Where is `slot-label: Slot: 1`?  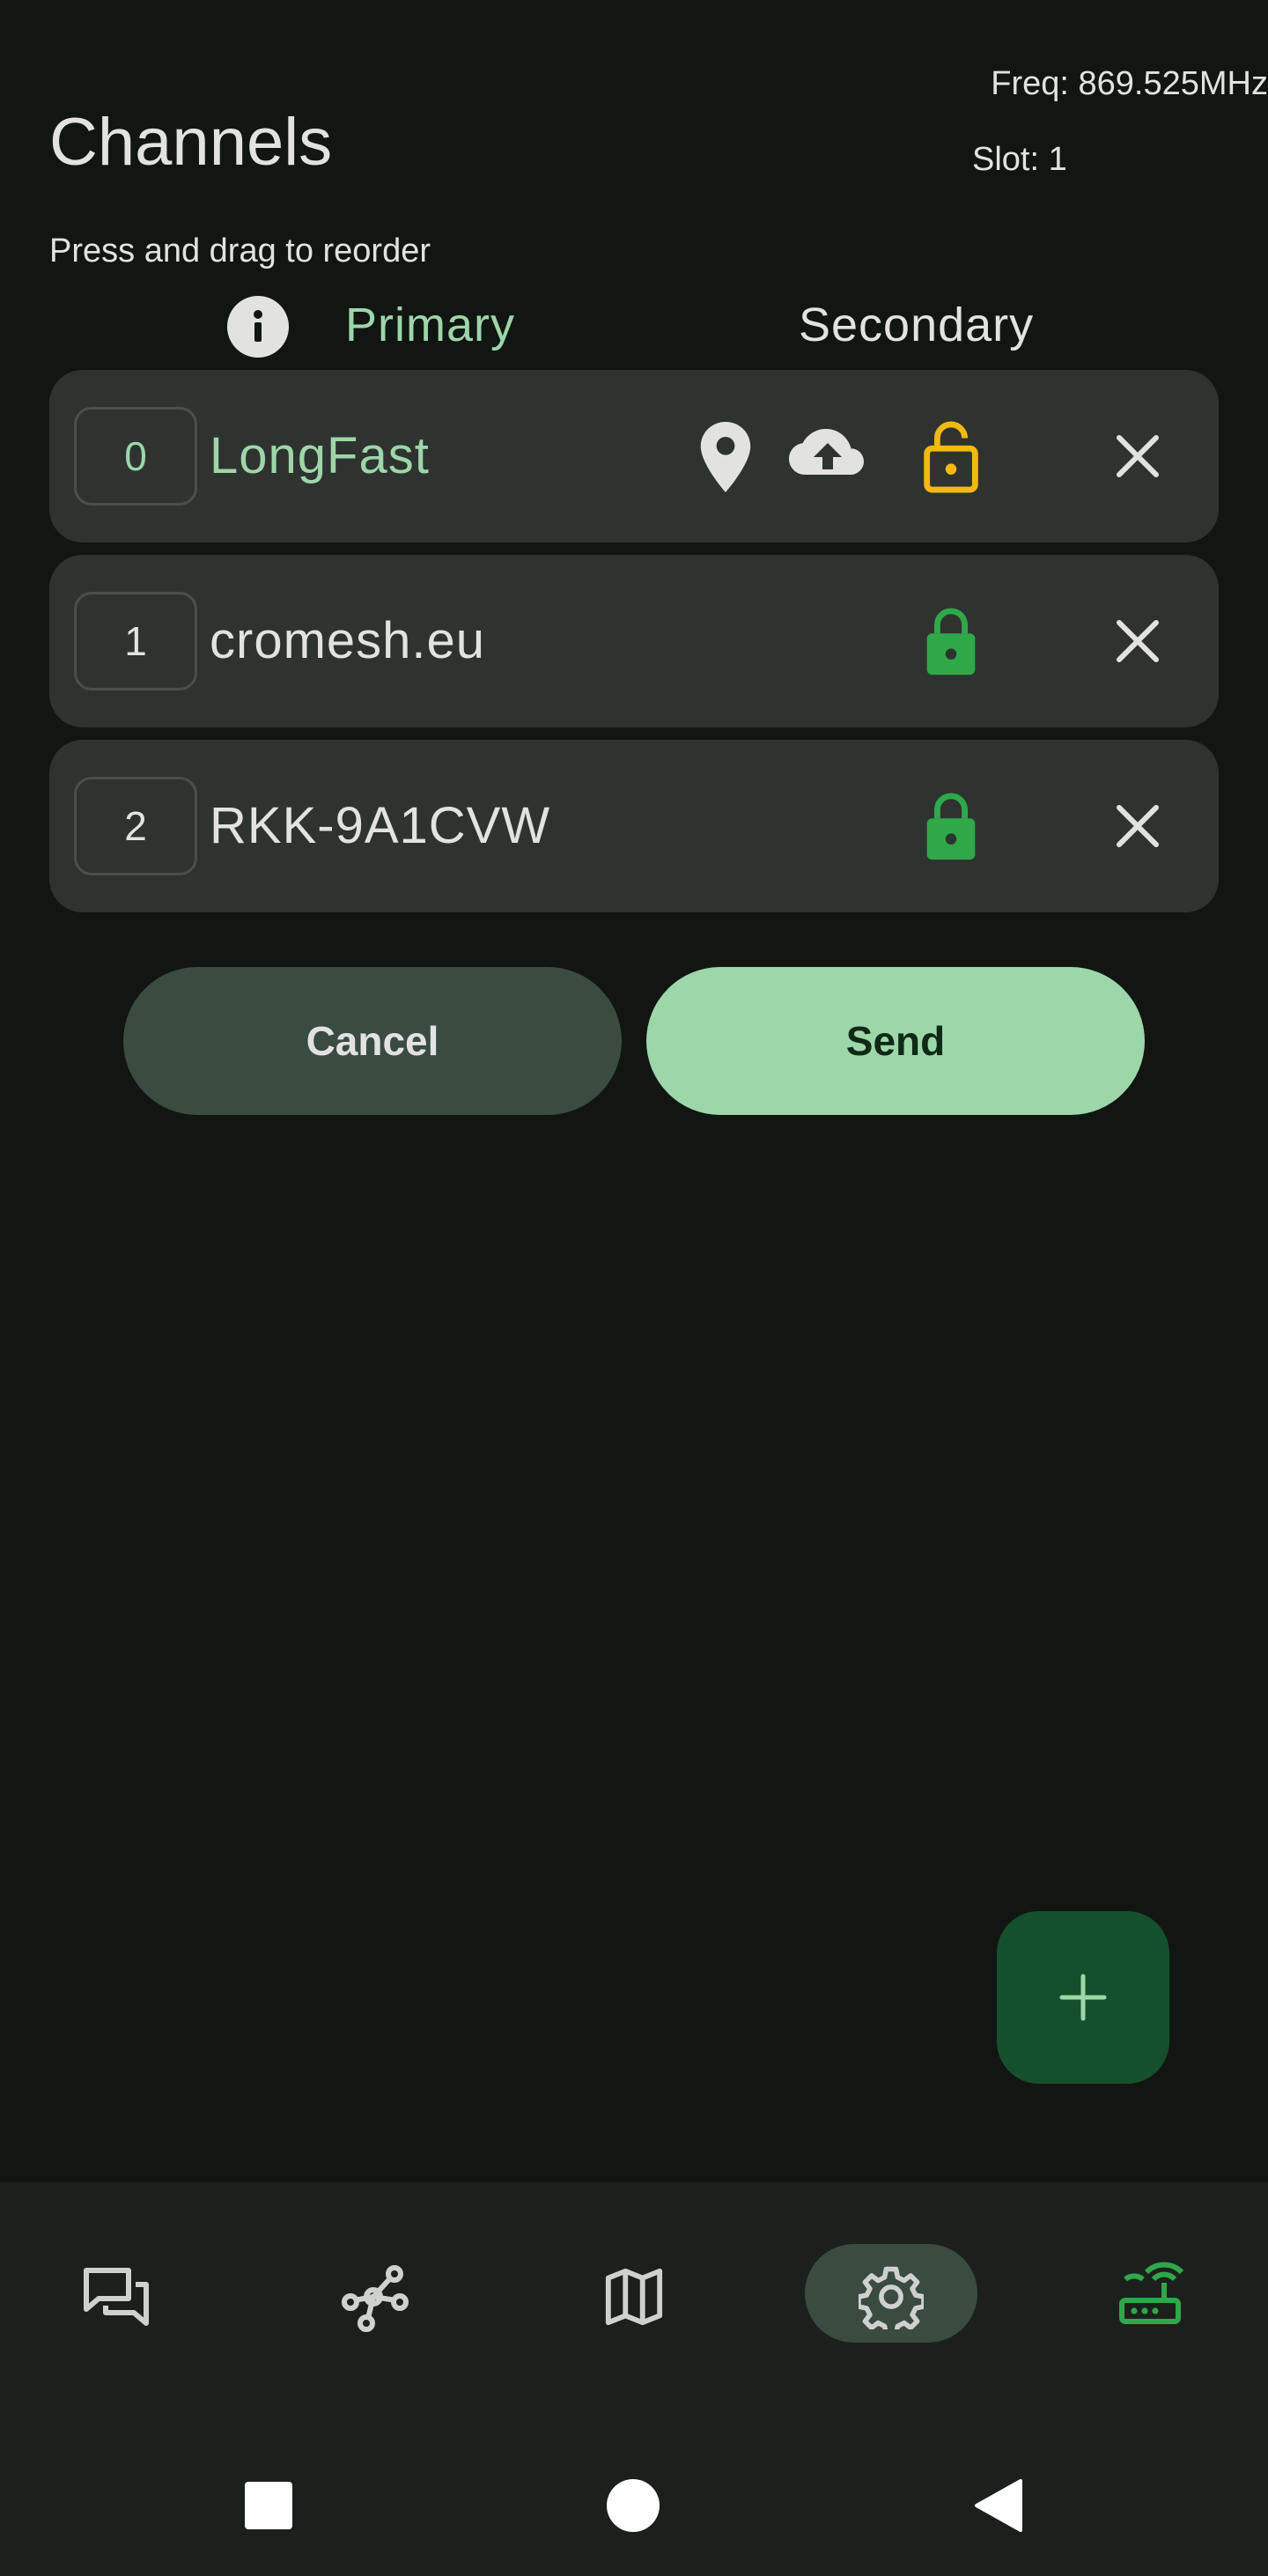 slot-label: Slot: 1 is located at coordinates (1019, 159).